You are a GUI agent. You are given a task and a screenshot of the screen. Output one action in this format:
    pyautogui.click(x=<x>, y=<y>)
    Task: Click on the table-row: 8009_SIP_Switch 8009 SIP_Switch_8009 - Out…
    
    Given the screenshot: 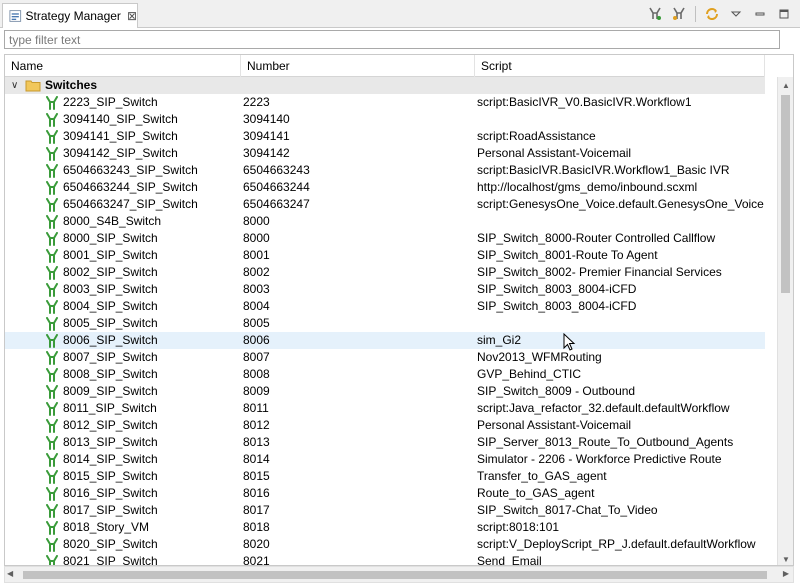 What is the action you would take?
    pyautogui.click(x=385, y=391)
    